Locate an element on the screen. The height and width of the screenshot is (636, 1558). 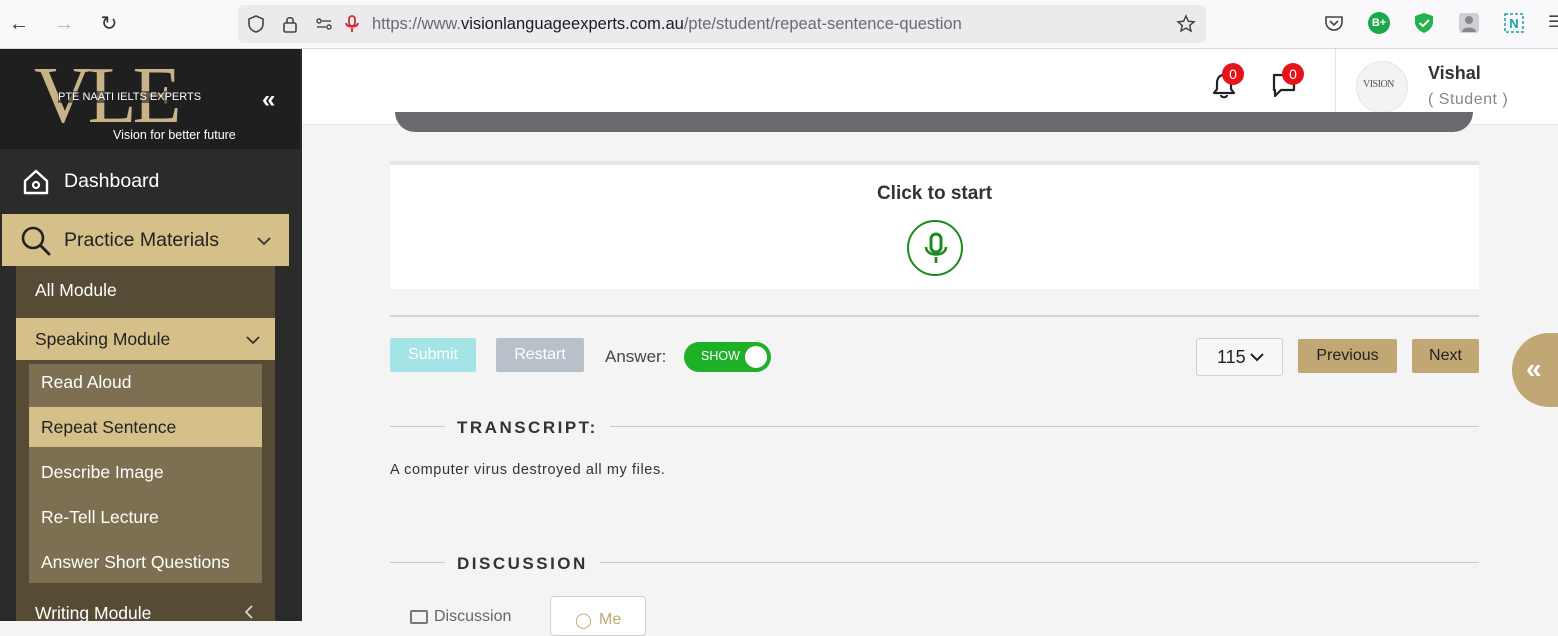
sidebar-item-read-aloud: Read Aloud is located at coordinates (145, 382).